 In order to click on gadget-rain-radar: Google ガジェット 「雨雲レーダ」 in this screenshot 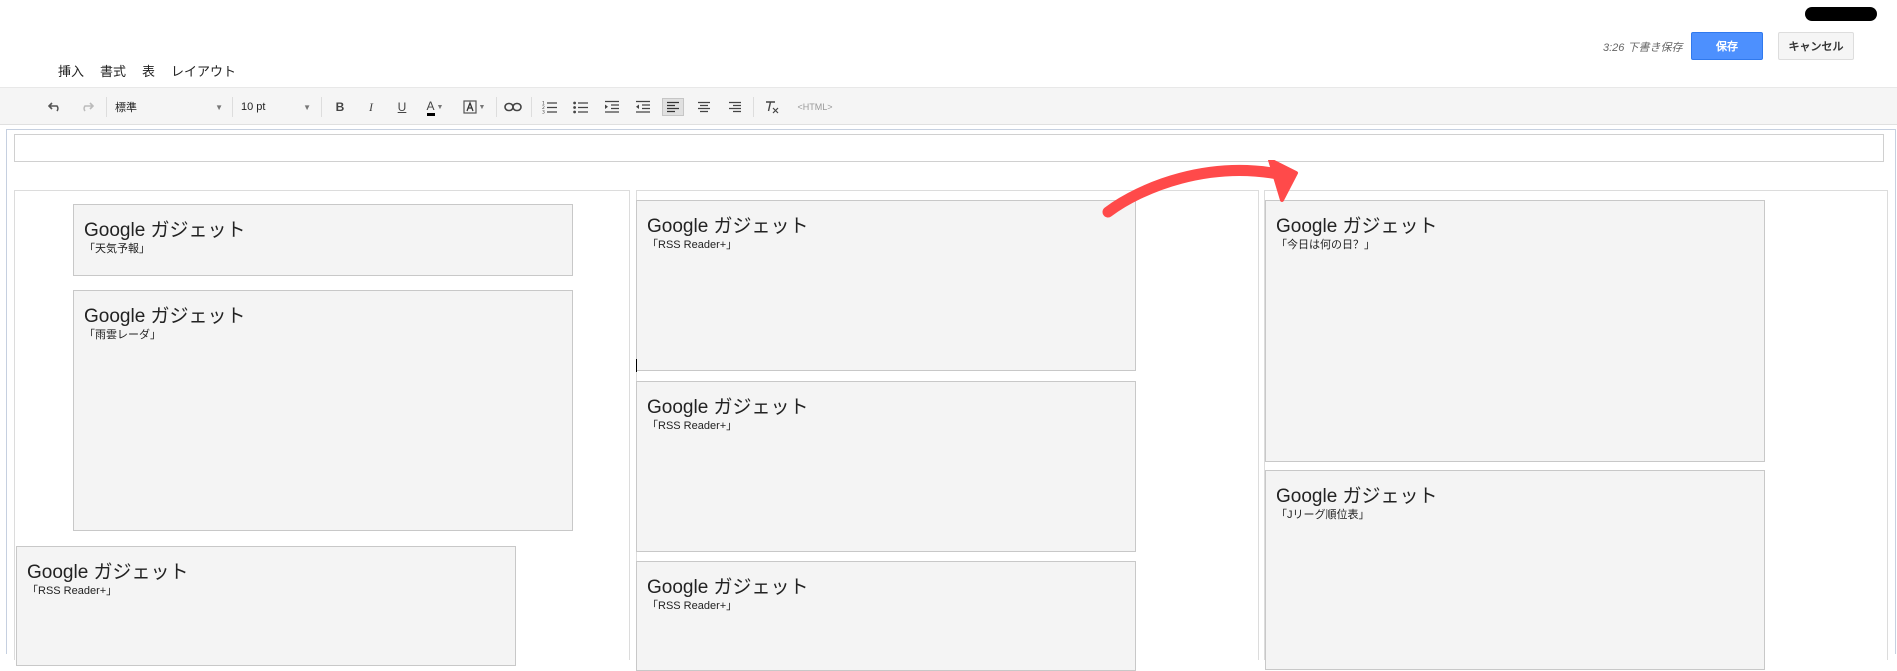, I will do `click(323, 410)`.